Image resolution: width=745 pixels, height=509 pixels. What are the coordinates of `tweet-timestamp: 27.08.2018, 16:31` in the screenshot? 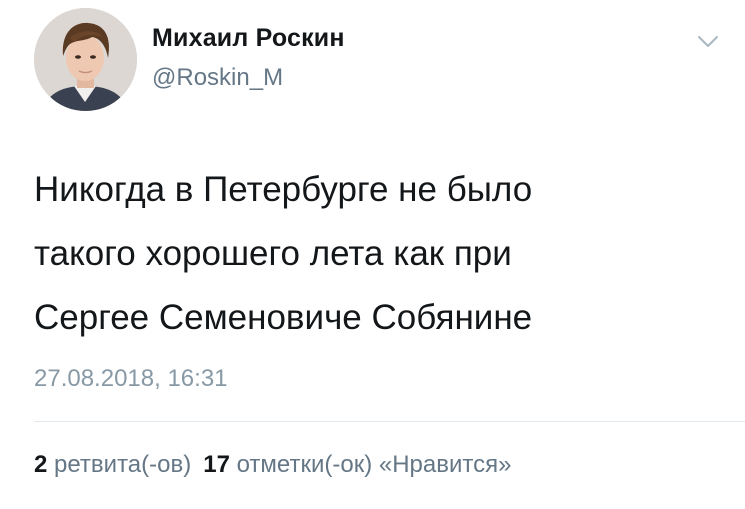 It's located at (131, 379).